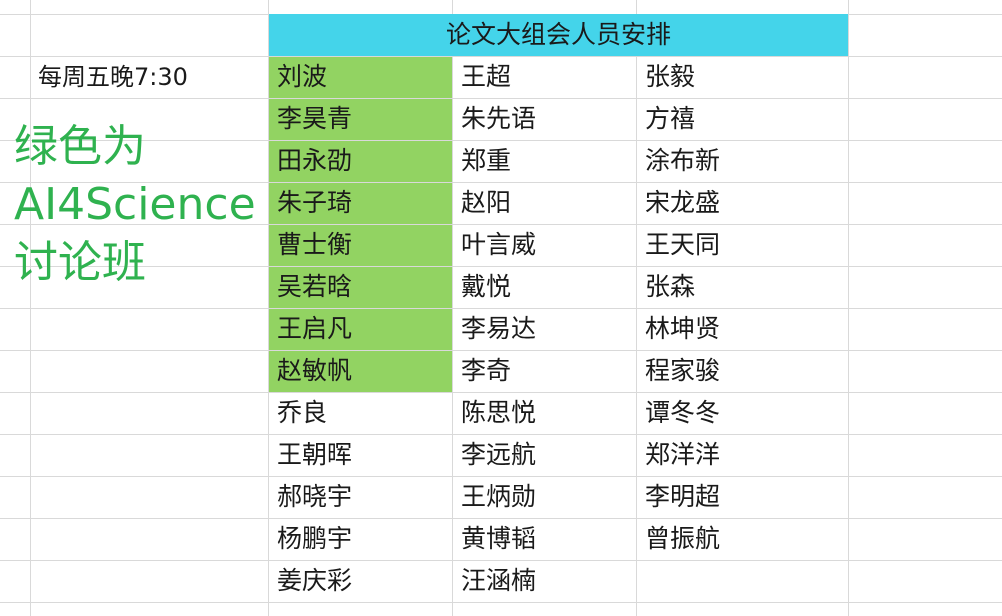 This screenshot has height=616, width=1002. Describe the element at coordinates (498, 455) in the screenshot. I see `roster-cell: 李远航` at that location.